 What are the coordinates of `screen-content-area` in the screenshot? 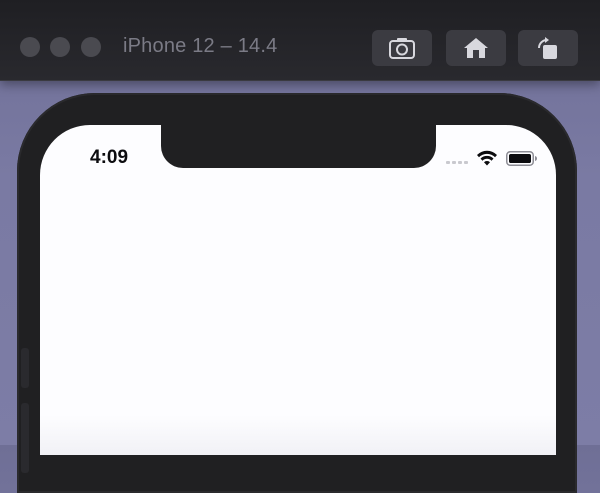 It's located at (298, 435).